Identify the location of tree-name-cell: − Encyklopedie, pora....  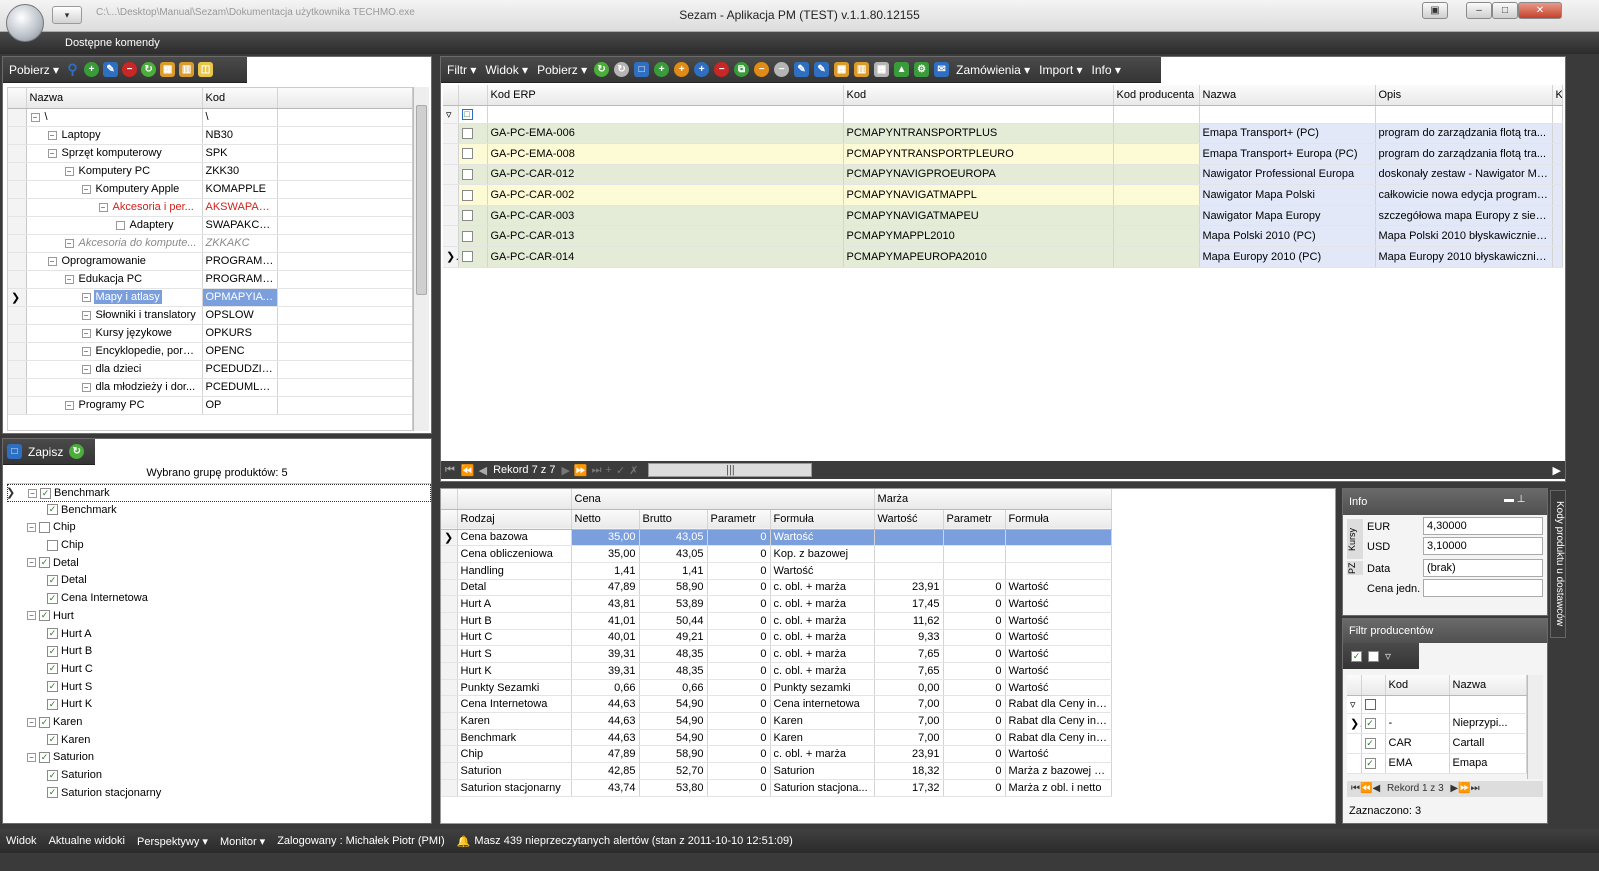
(114, 351).